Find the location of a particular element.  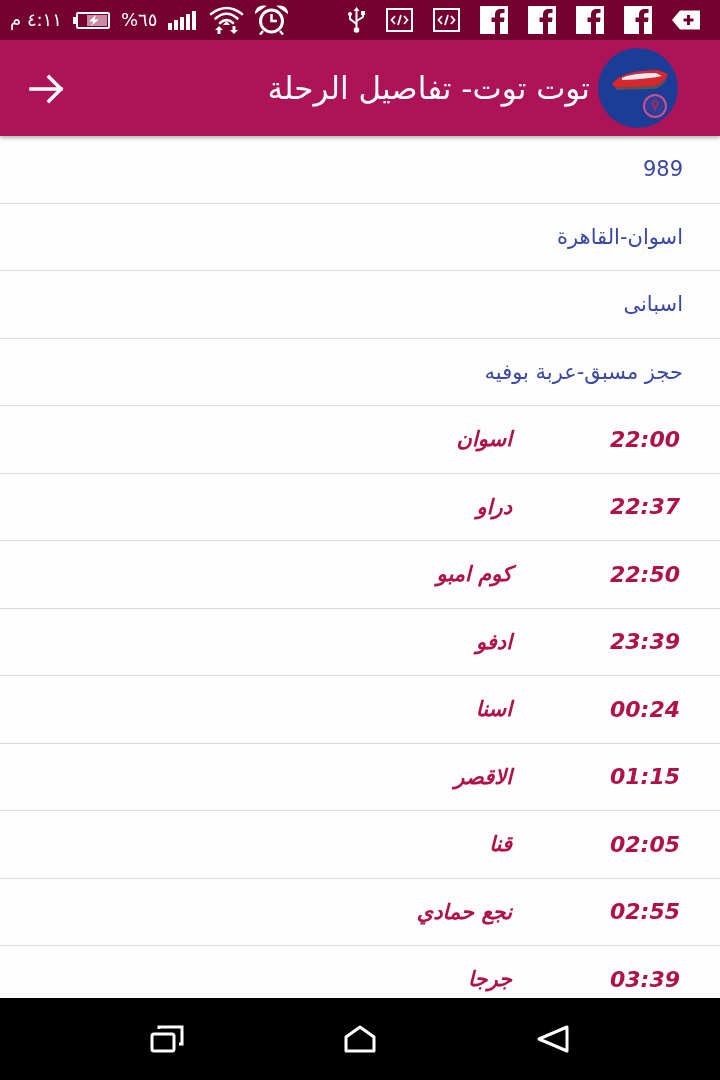

wifi-icon is located at coordinates (227, 20).